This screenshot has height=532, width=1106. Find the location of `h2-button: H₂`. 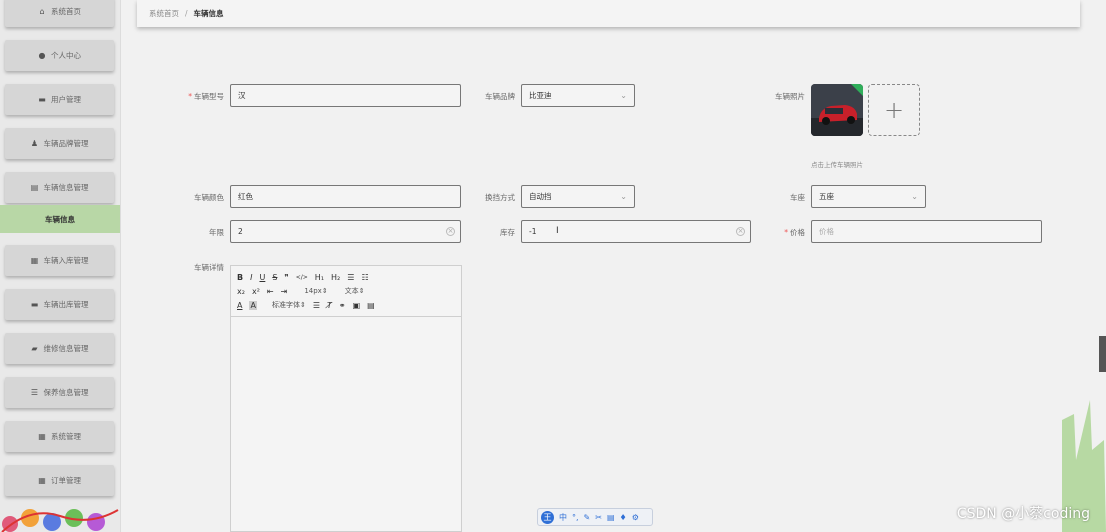

h2-button: H₂ is located at coordinates (335, 277).